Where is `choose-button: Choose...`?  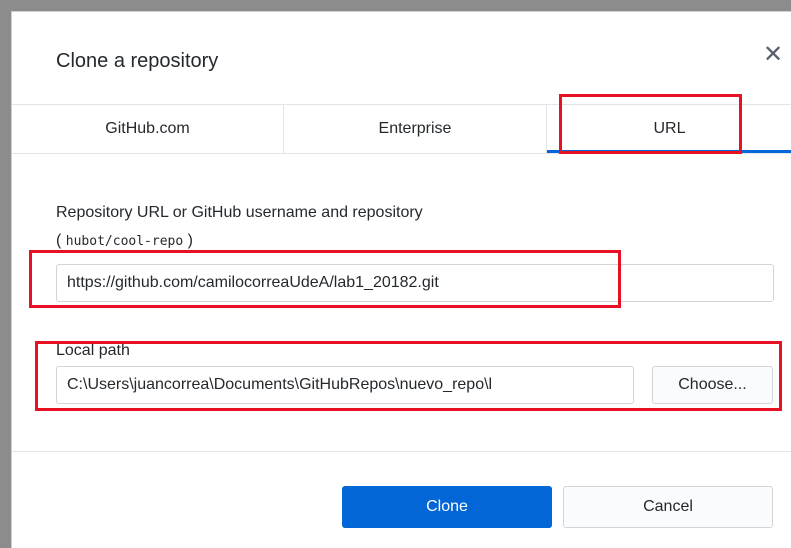
choose-button: Choose... is located at coordinates (712, 385).